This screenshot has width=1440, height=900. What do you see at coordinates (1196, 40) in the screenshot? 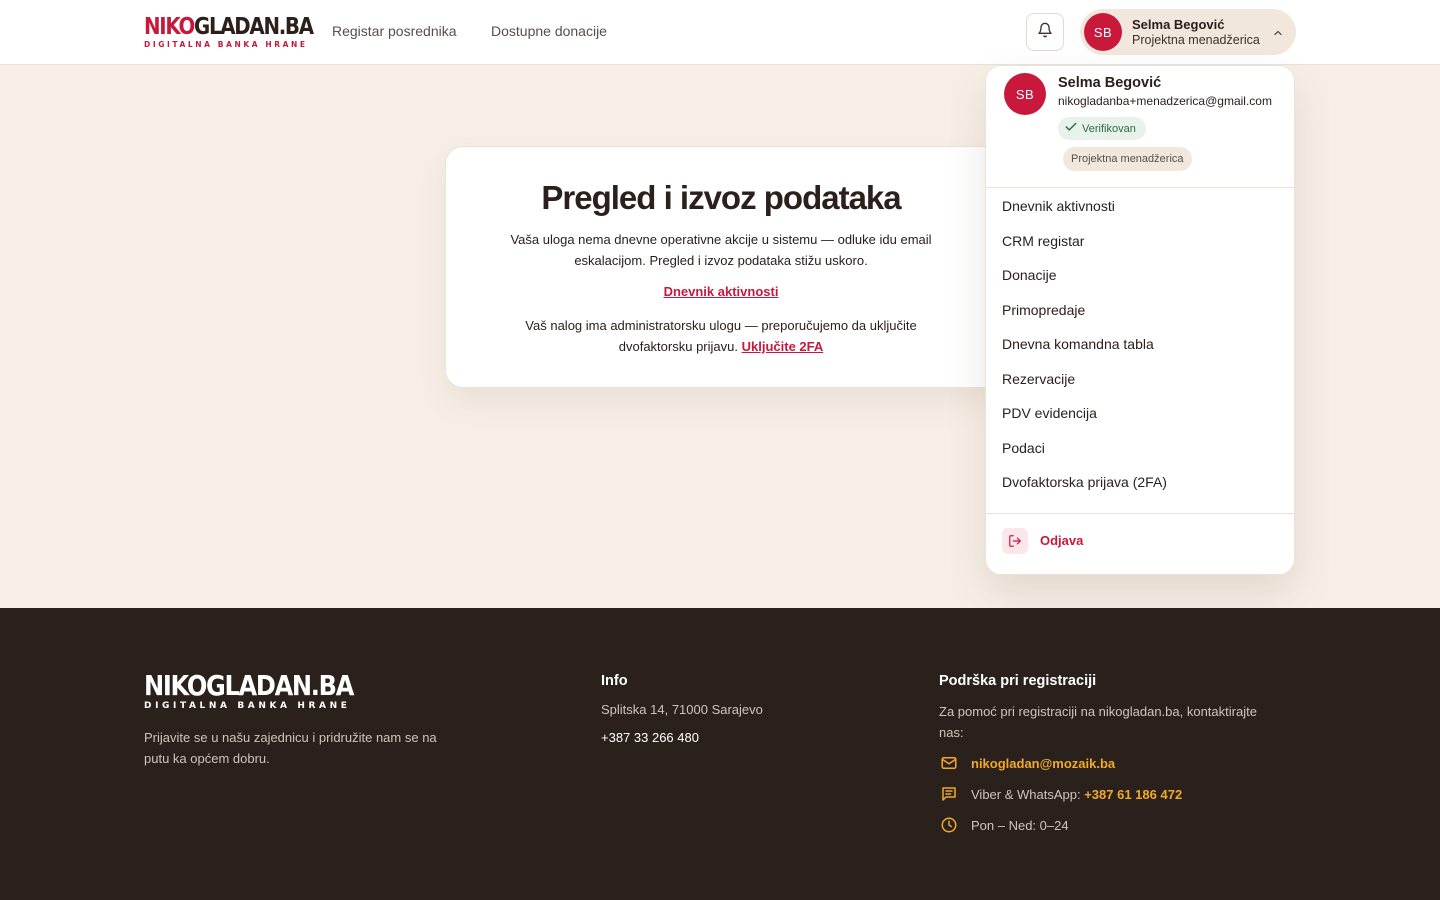
I see `user-role: Projektna menadžerica` at bounding box center [1196, 40].